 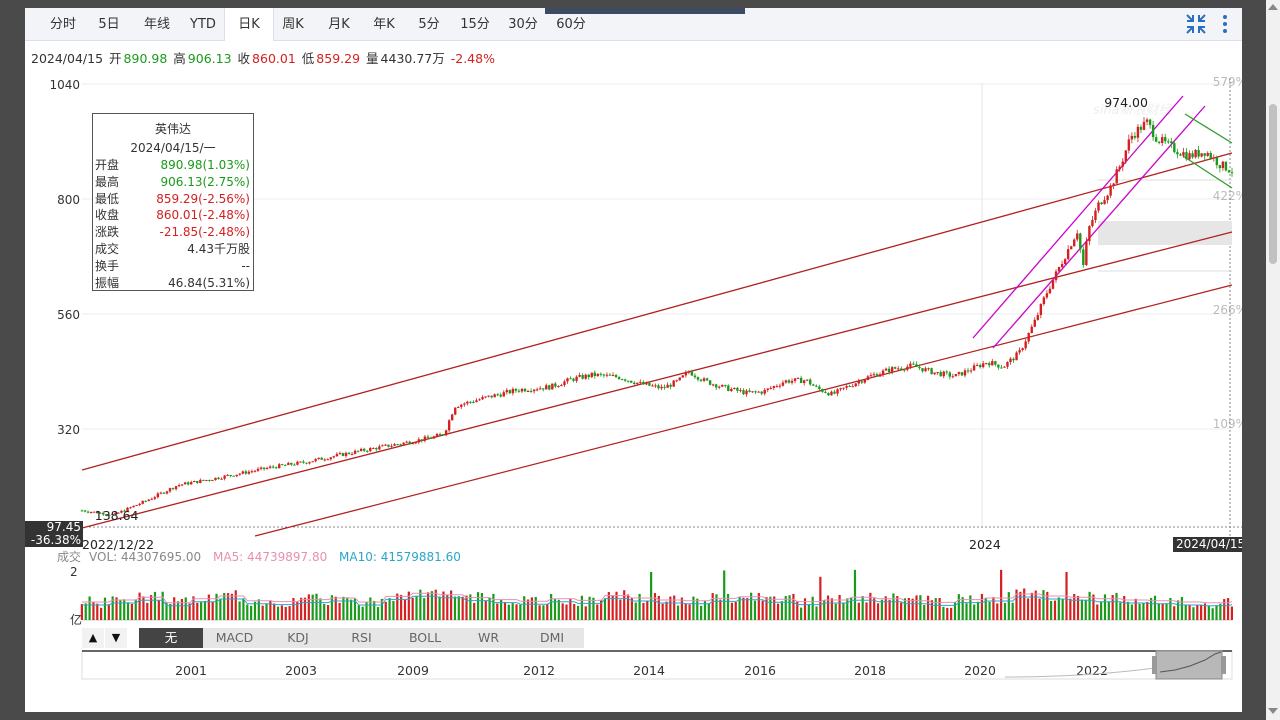 What do you see at coordinates (116, 638) in the screenshot?
I see `scroll-down-button: ▼` at bounding box center [116, 638].